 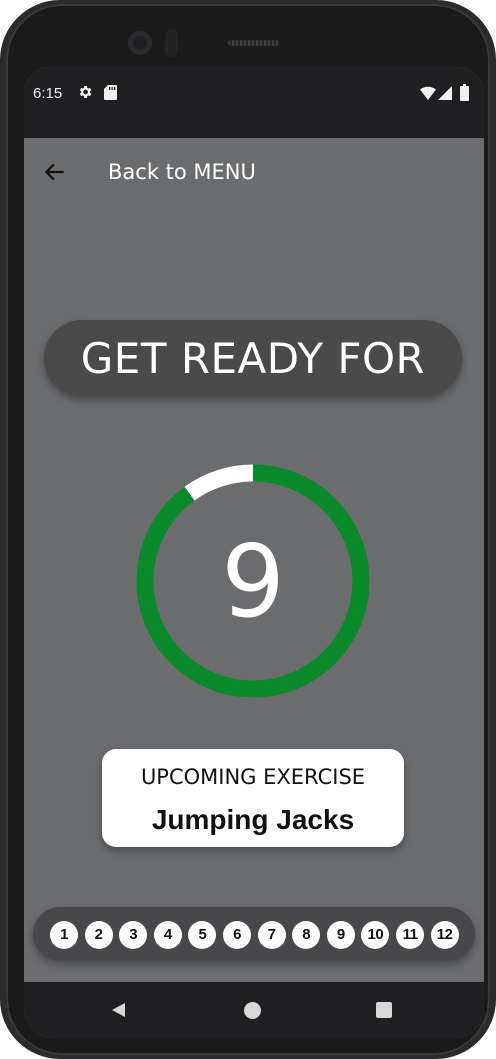 I want to click on upcoming-exercise-name: Jumping Jacks, so click(x=253, y=819).